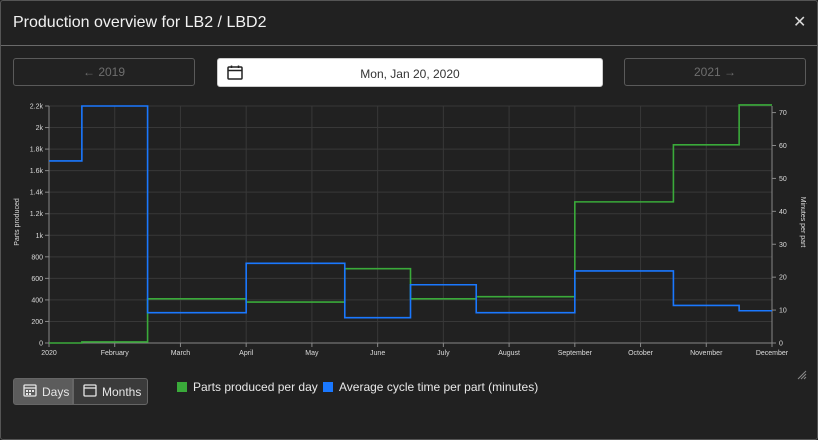 The width and height of the screenshot is (818, 440). What do you see at coordinates (122, 391) in the screenshot?
I see `months-label: Months` at bounding box center [122, 391].